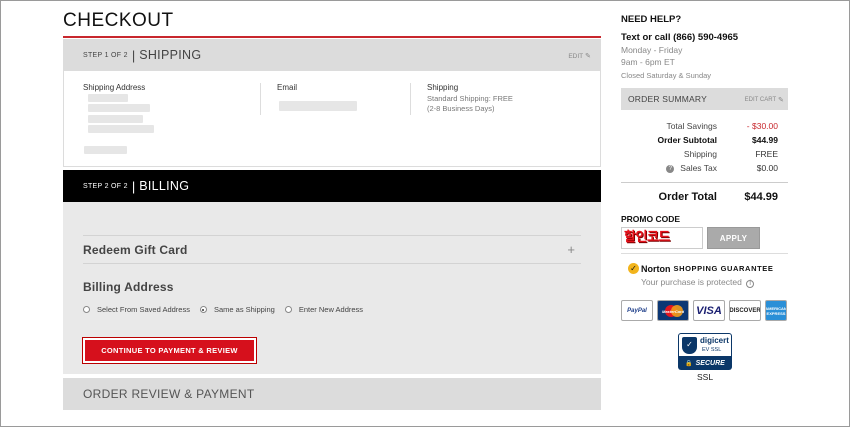 This screenshot has width=850, height=427. What do you see at coordinates (704, 182) in the screenshot?
I see `summary-divider` at bounding box center [704, 182].